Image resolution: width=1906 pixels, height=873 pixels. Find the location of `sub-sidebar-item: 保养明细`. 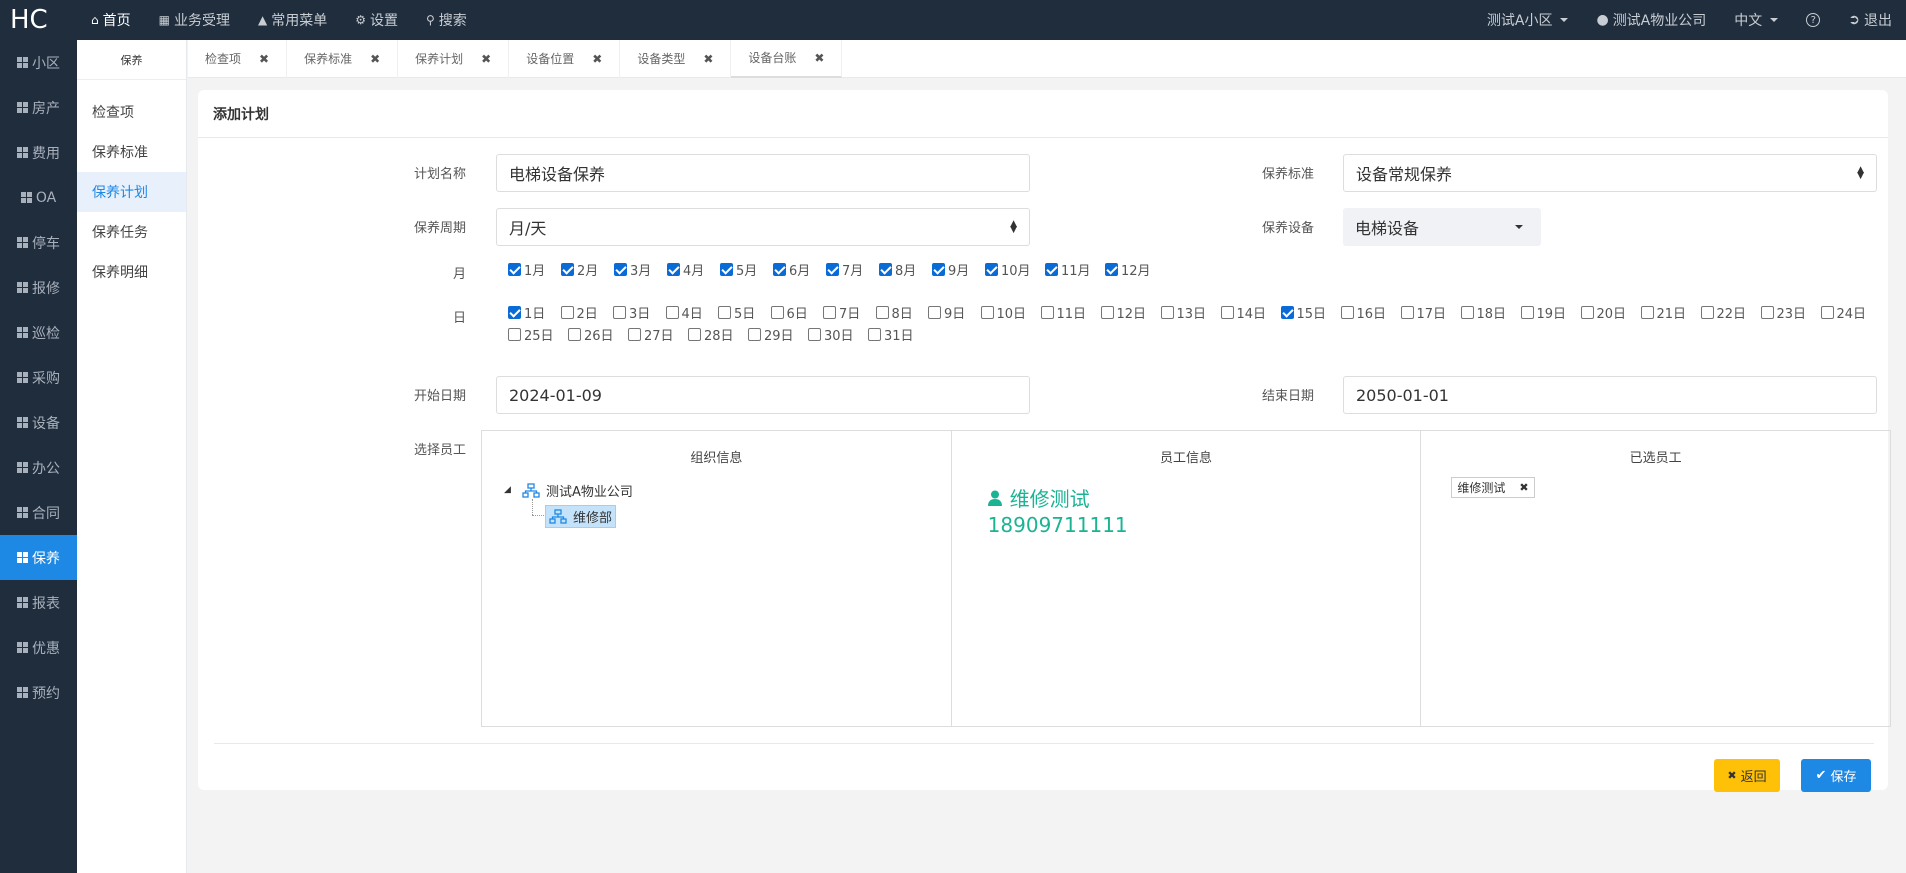

sub-sidebar-item: 保养明细 is located at coordinates (131, 272).